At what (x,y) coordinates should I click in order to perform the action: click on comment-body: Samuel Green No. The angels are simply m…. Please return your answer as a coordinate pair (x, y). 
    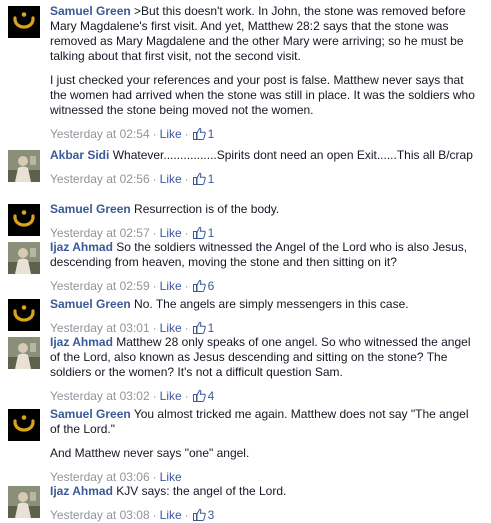
    Looking at the image, I should click on (265, 316).